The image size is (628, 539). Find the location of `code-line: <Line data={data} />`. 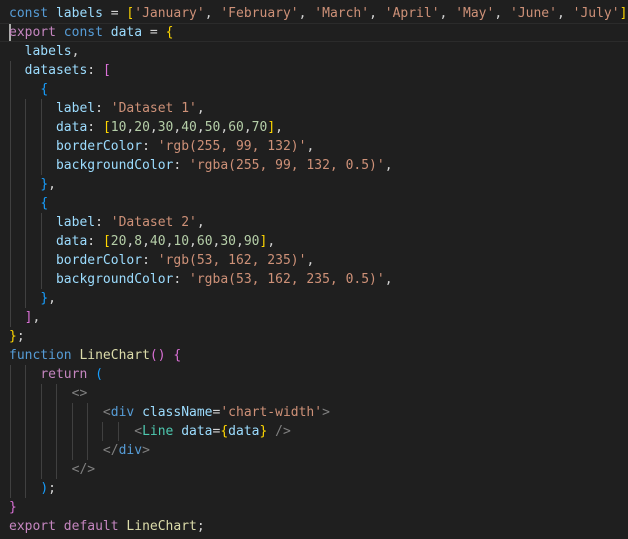

code-line: <Line data={data} /> is located at coordinates (150, 431).